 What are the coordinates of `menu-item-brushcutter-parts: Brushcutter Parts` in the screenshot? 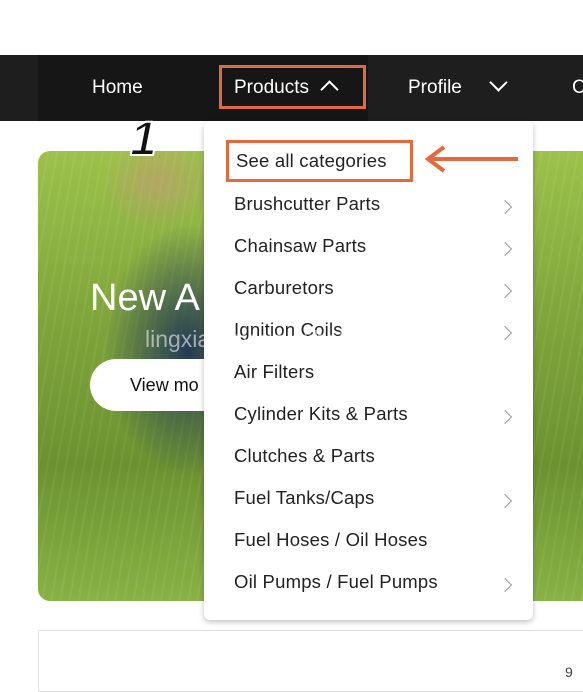 It's located at (307, 204).